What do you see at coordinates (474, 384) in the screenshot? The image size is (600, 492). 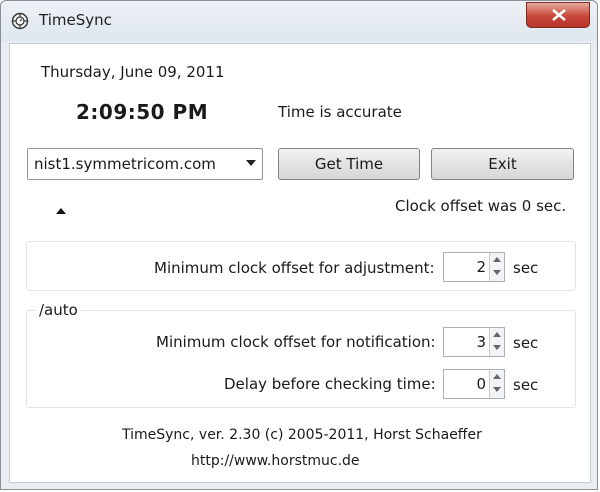 I see `delay-spinner: 0` at bounding box center [474, 384].